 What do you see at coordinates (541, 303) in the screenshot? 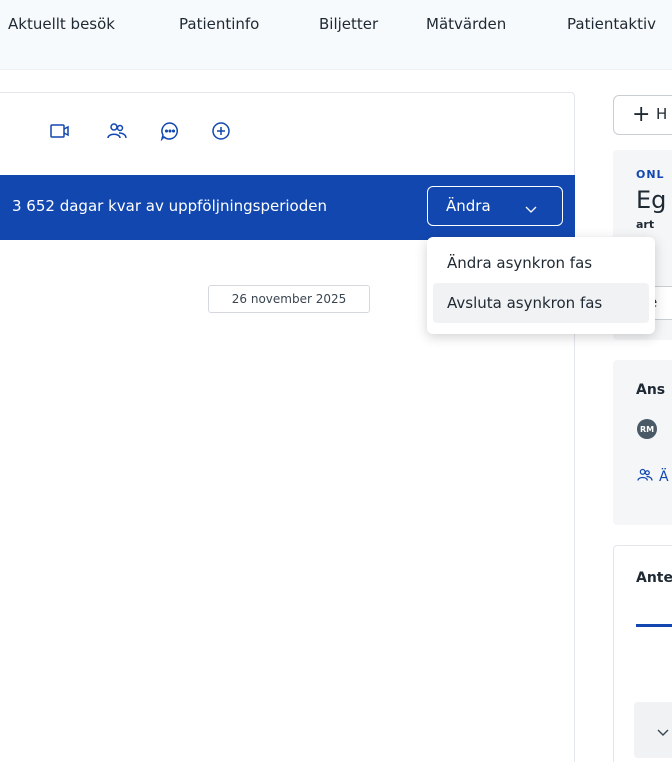
I see `menu-item-end-async-phase: Avsluta asynkron fas` at bounding box center [541, 303].